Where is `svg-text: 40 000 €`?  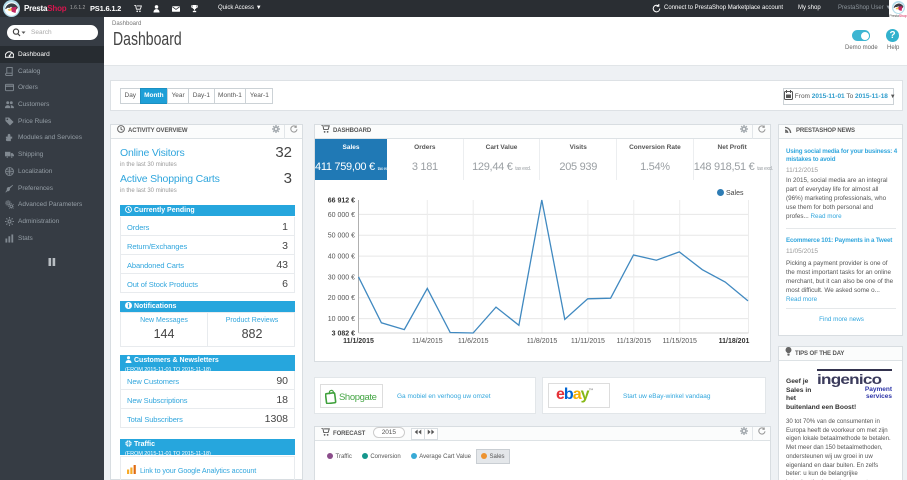
svg-text: 40 000 € is located at coordinates (341, 257).